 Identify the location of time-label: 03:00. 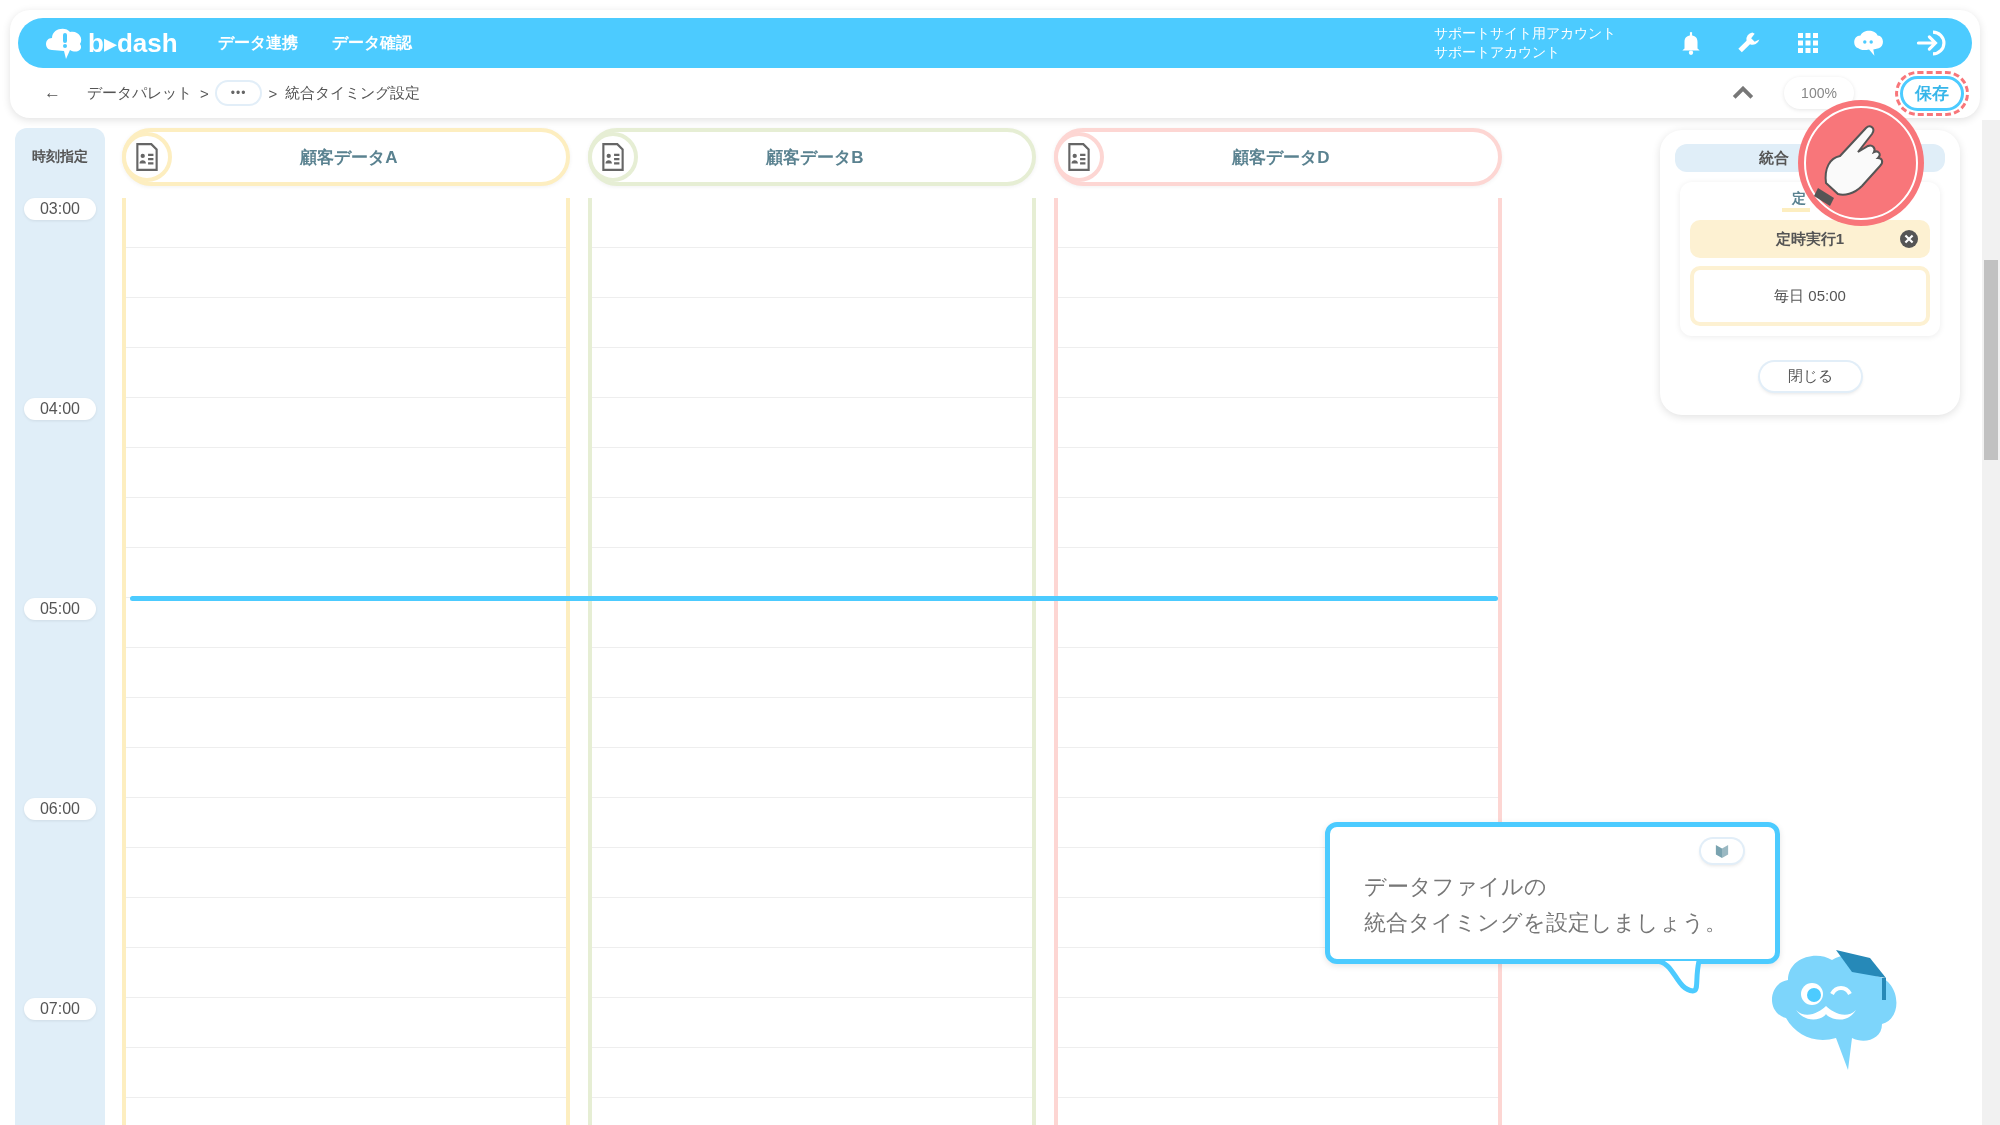
(59, 209).